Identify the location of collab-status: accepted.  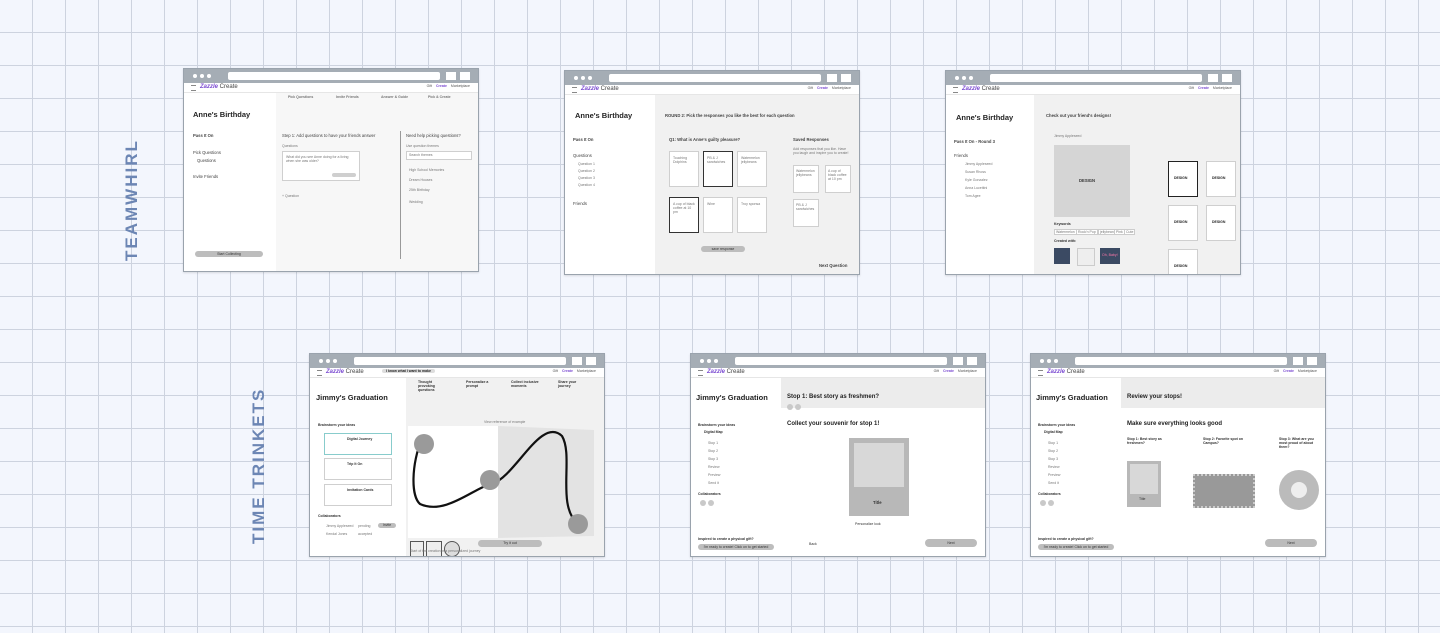
(365, 534).